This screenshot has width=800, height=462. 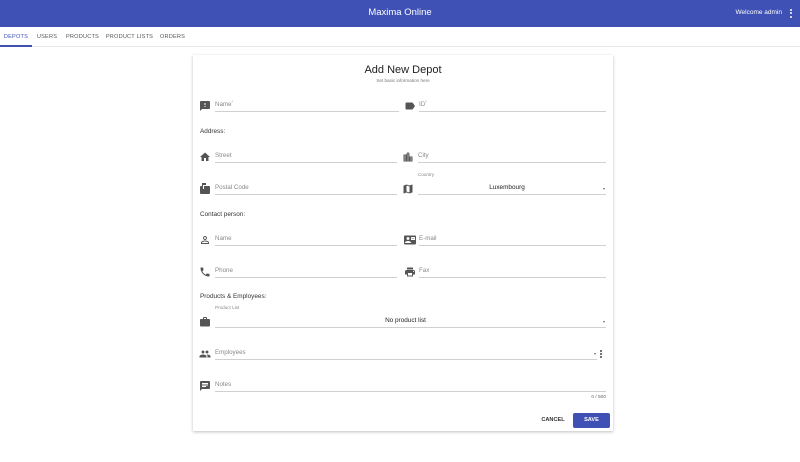 I want to click on address-heading: Address:, so click(x=213, y=131).